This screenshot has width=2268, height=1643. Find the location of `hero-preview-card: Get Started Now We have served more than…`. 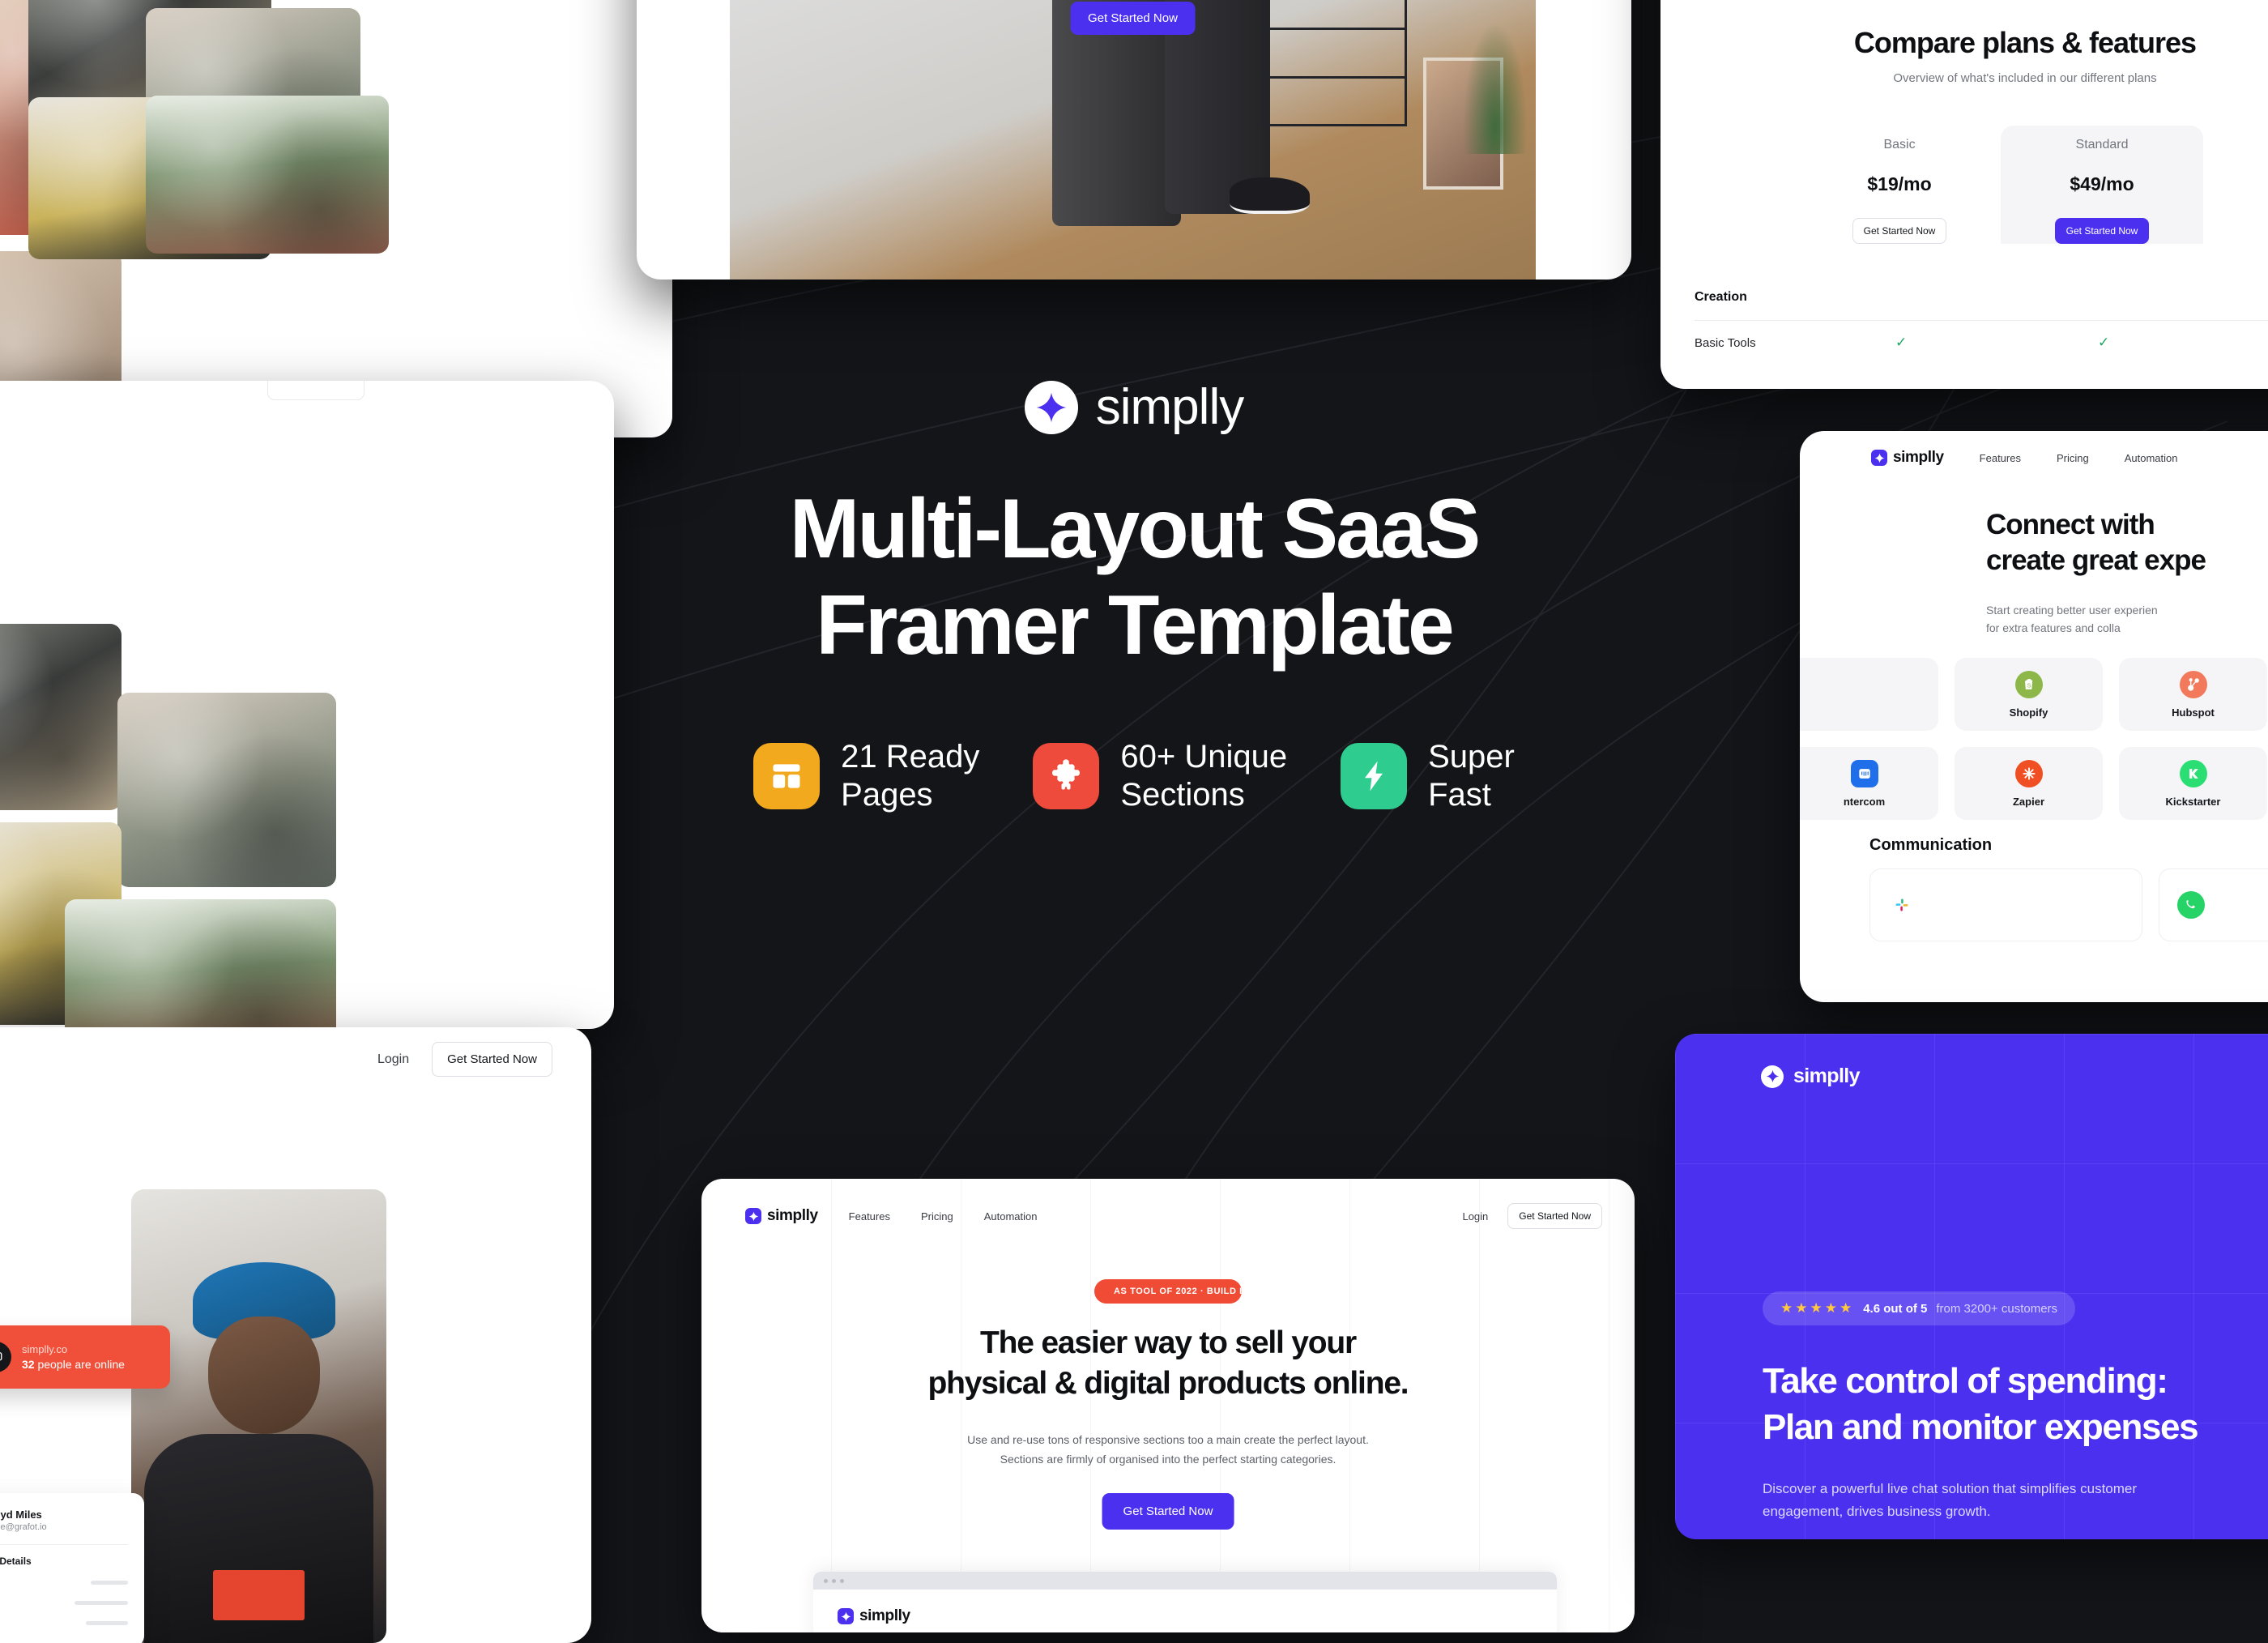

hero-preview-card: Get Started Now We have served more than… is located at coordinates (1134, 140).